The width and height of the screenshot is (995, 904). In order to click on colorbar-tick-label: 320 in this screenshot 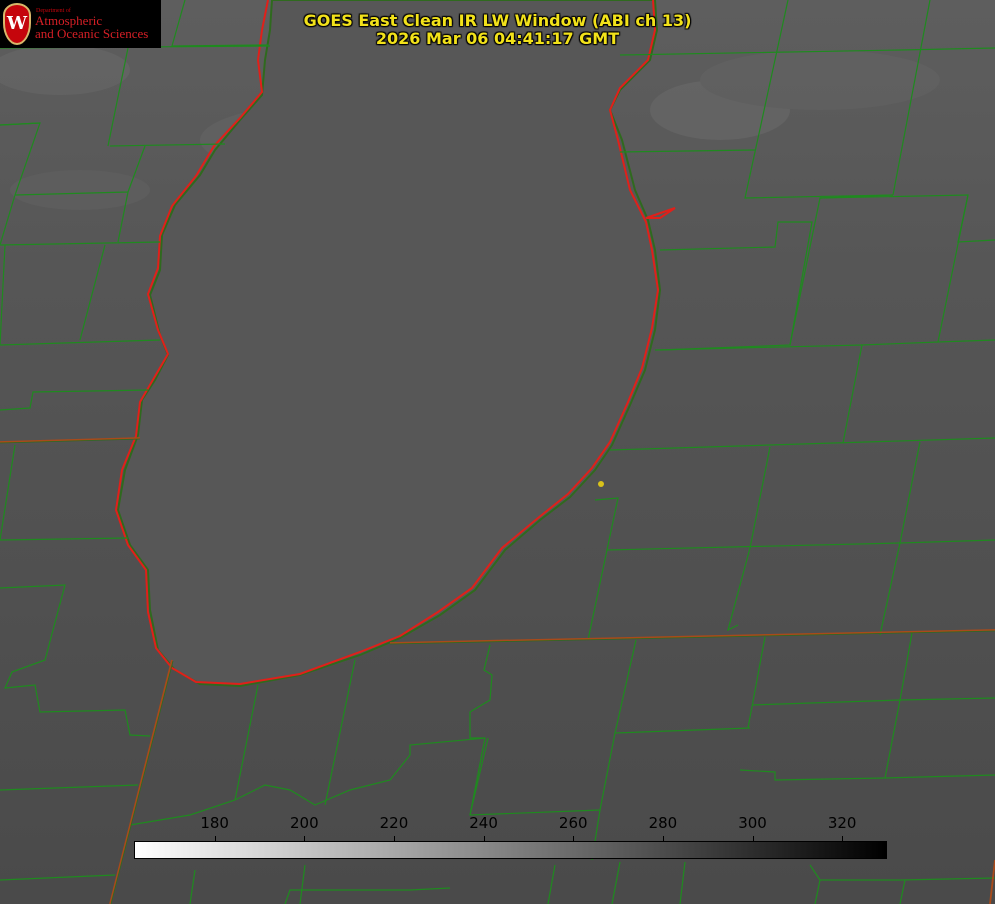, I will do `click(842, 823)`.